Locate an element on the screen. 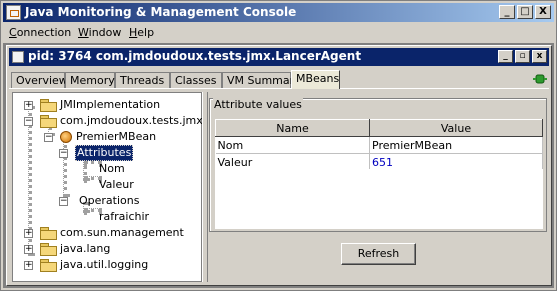  menu-window-mnemonic: W is located at coordinates (83, 32).